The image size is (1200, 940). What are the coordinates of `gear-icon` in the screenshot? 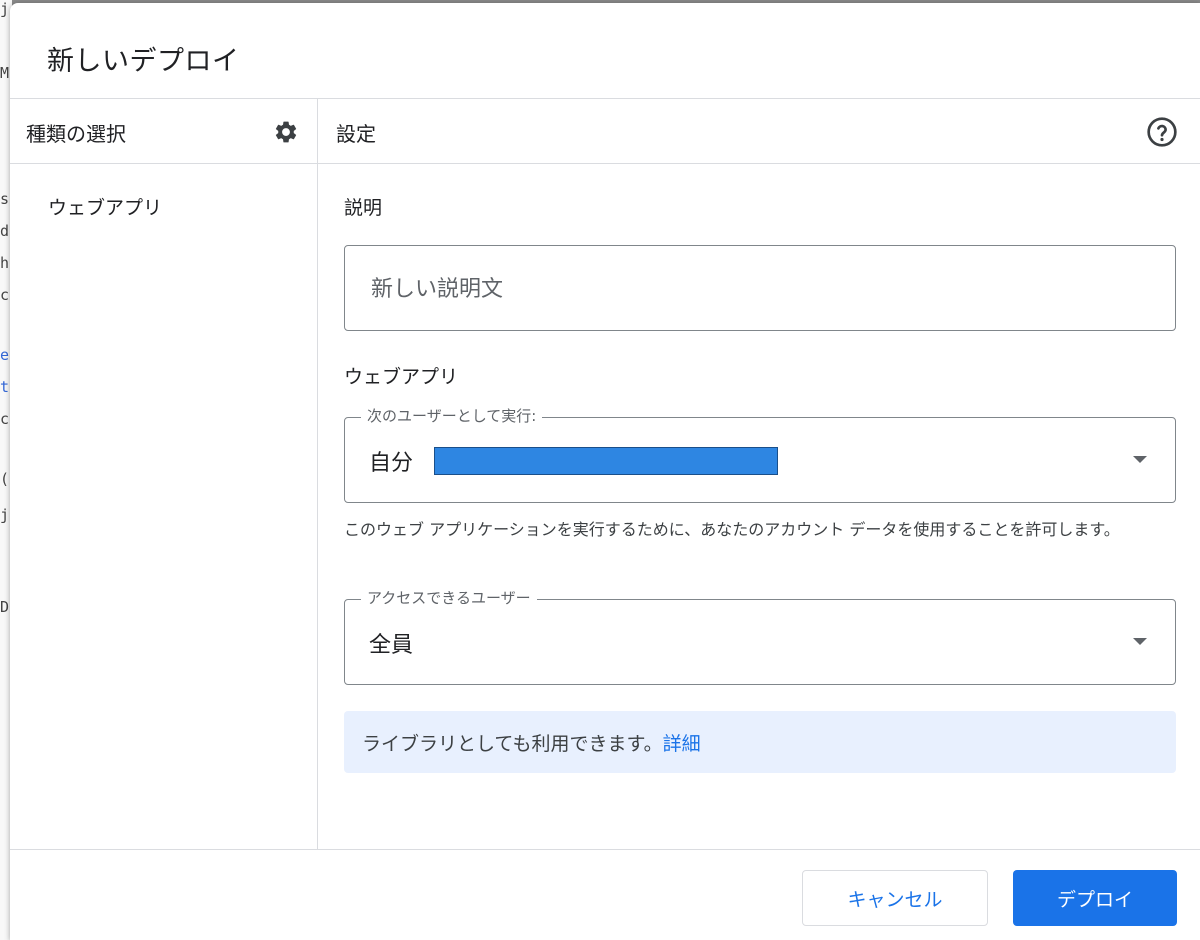 It's located at (286, 132).